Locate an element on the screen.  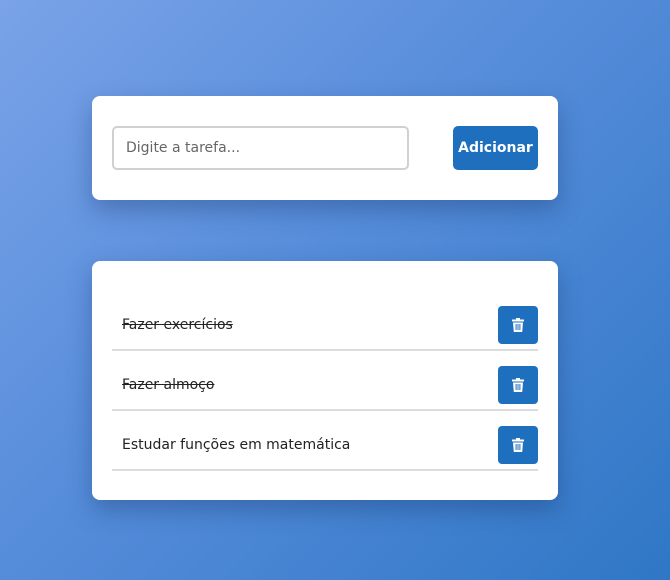
task-text: Fazer exercícios is located at coordinates (177, 325).